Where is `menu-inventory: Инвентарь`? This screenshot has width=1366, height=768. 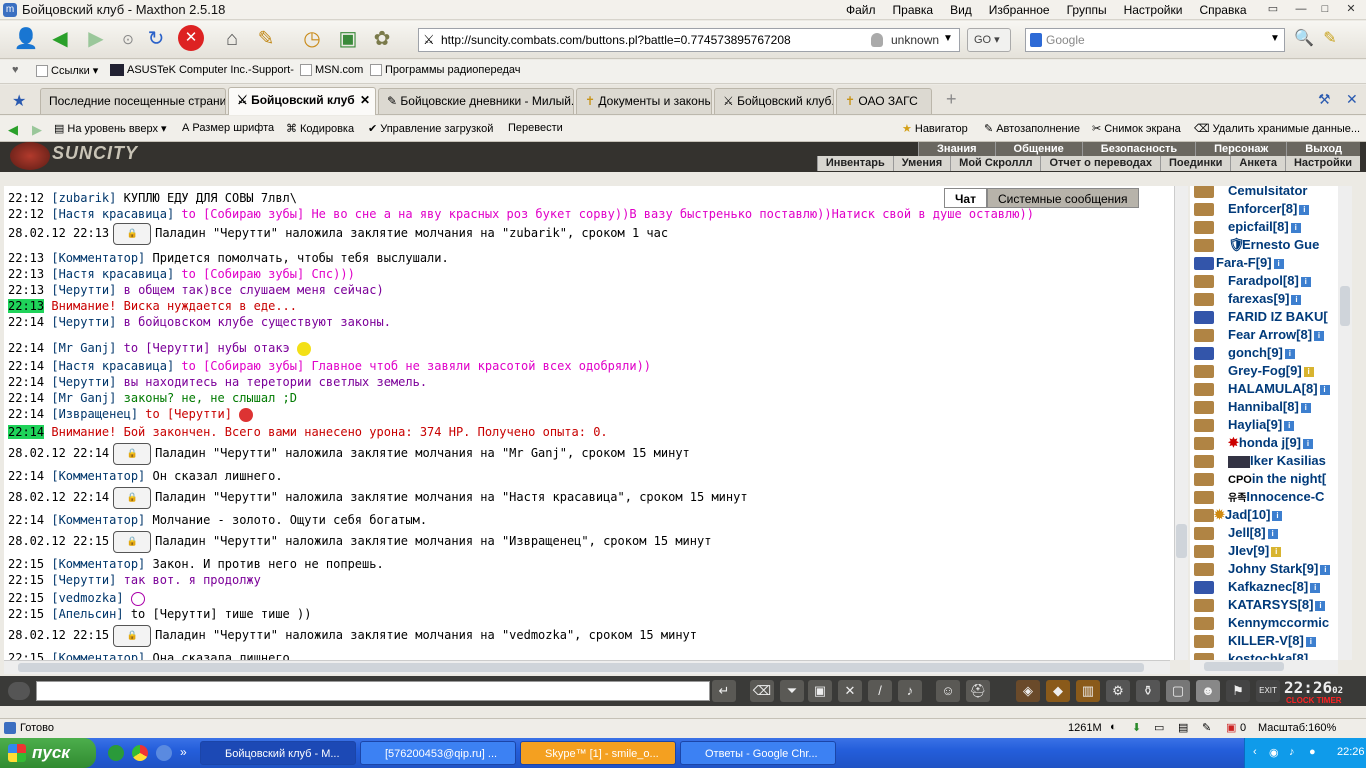
menu-inventory: Инвентарь is located at coordinates (854, 163).